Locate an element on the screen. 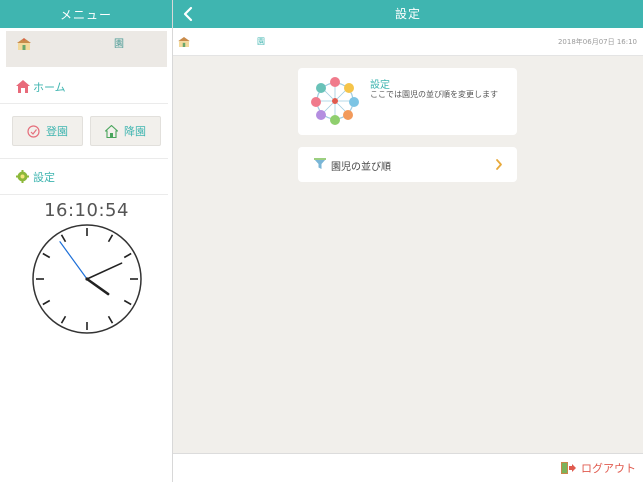 This screenshot has height=482, width=643. check-out-button: 降園 is located at coordinates (125, 131).